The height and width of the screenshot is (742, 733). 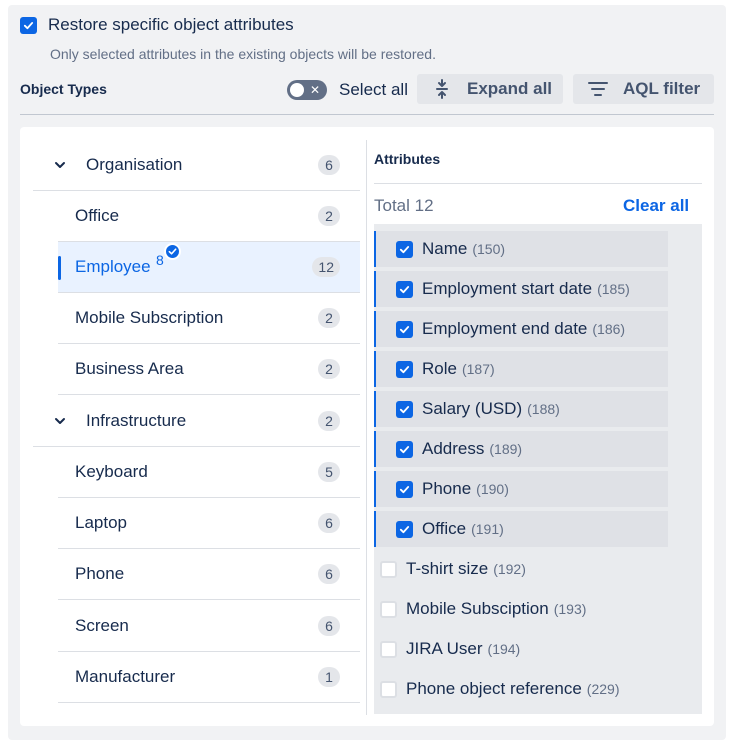 I want to click on attribute-item: Employment start date (185), so click(x=521, y=289).